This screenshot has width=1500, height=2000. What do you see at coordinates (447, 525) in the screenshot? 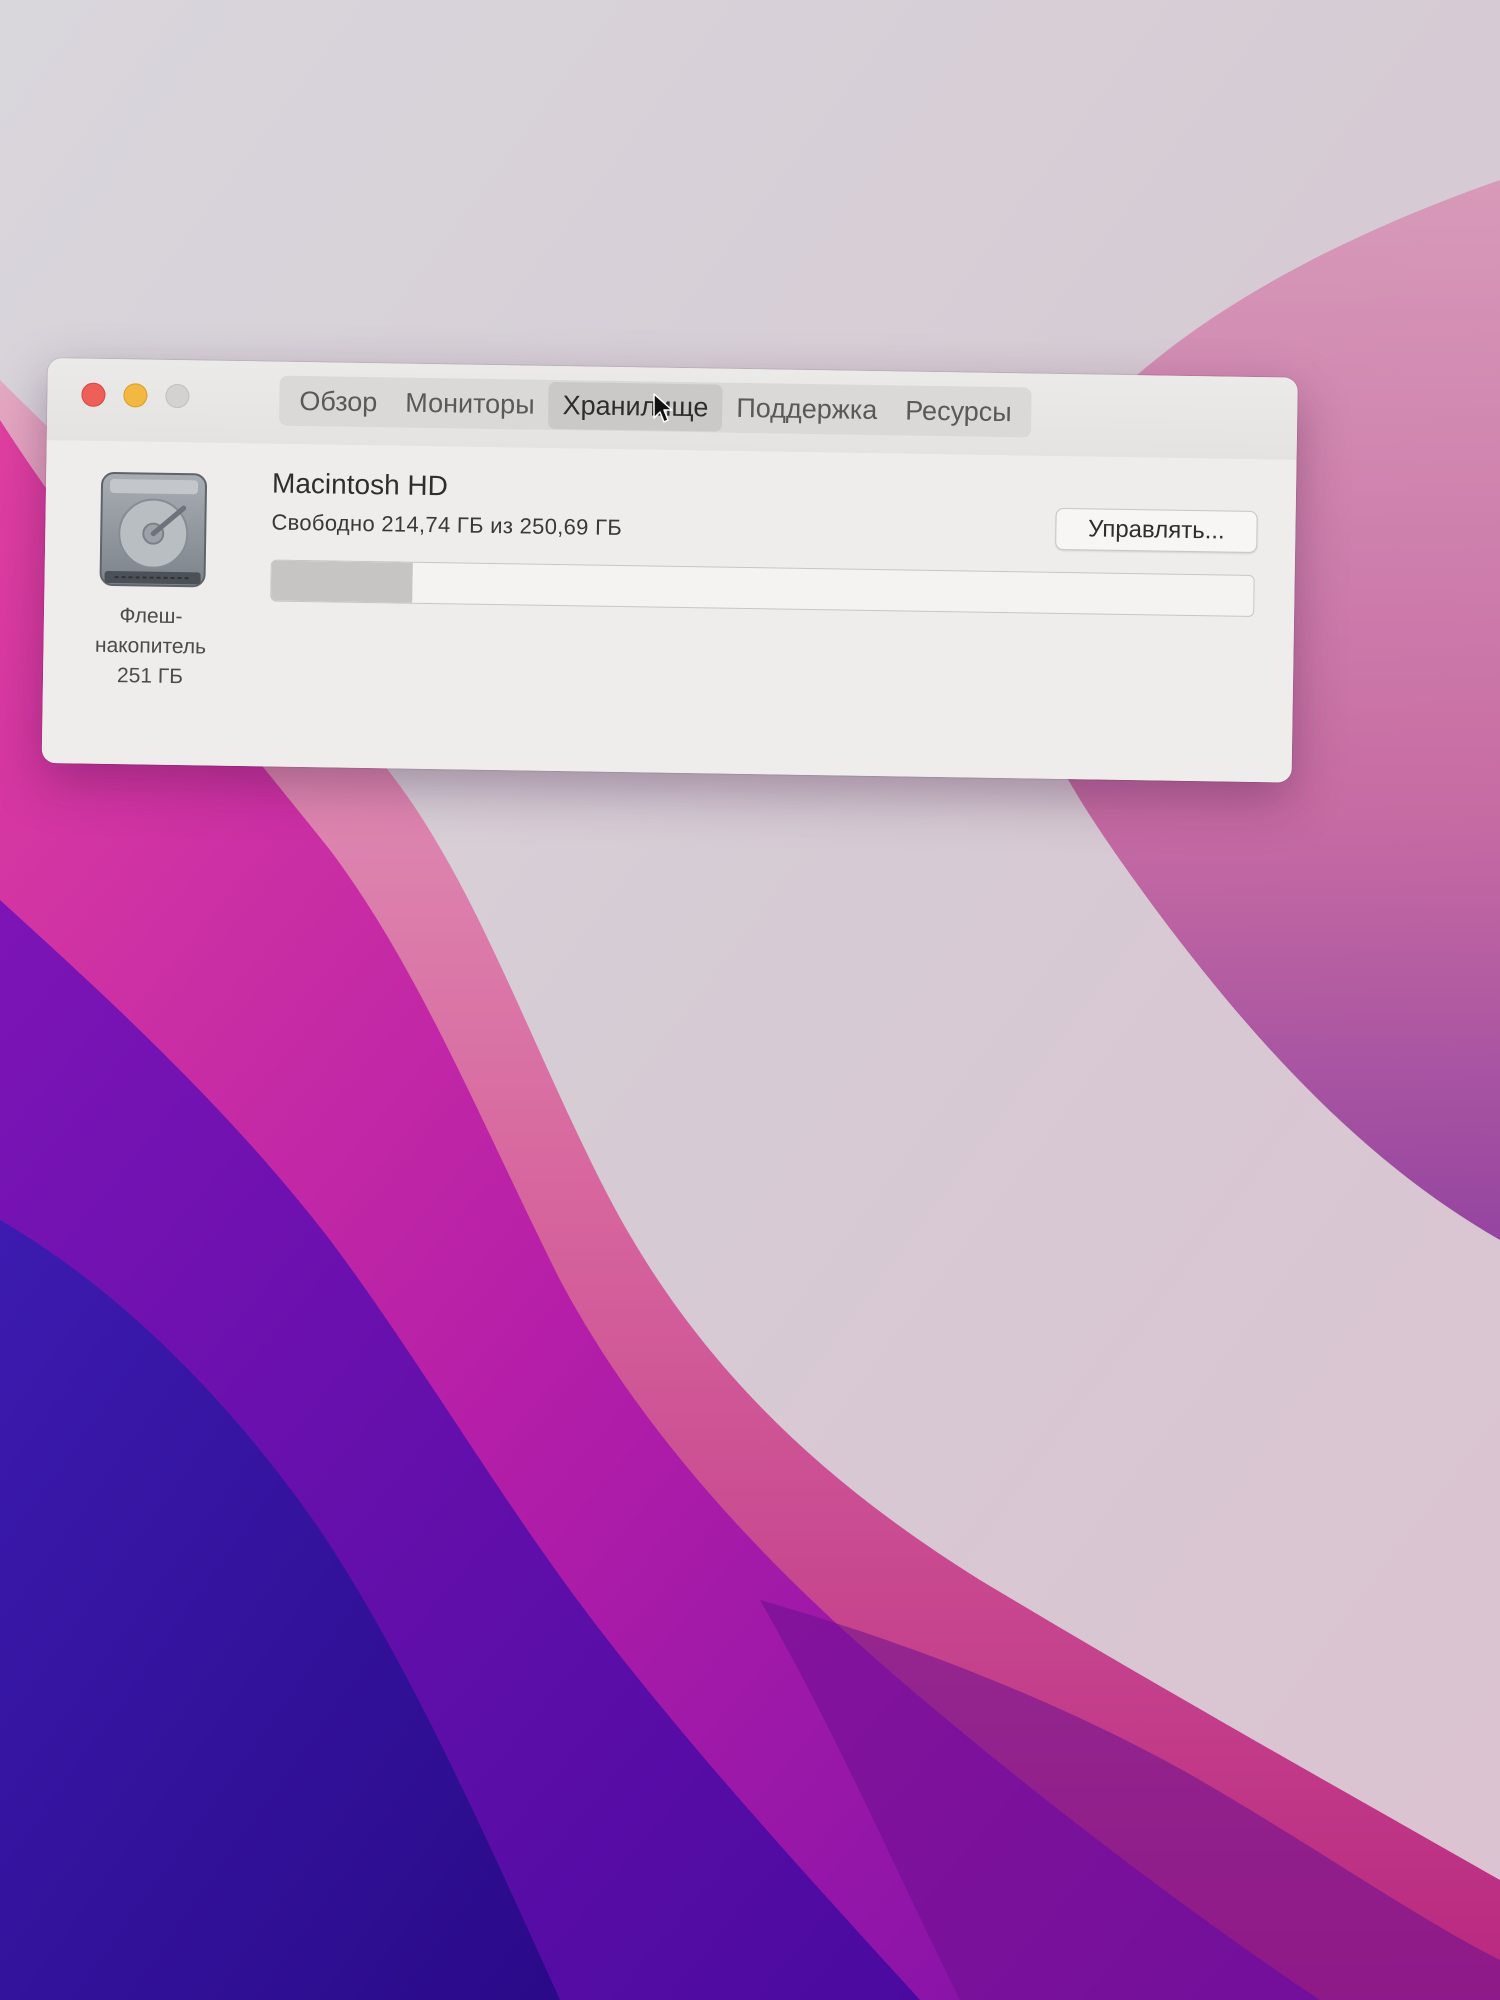
I see `volume-free-space: Свободно 214,74 ГБ из 250,69 ГБ` at bounding box center [447, 525].